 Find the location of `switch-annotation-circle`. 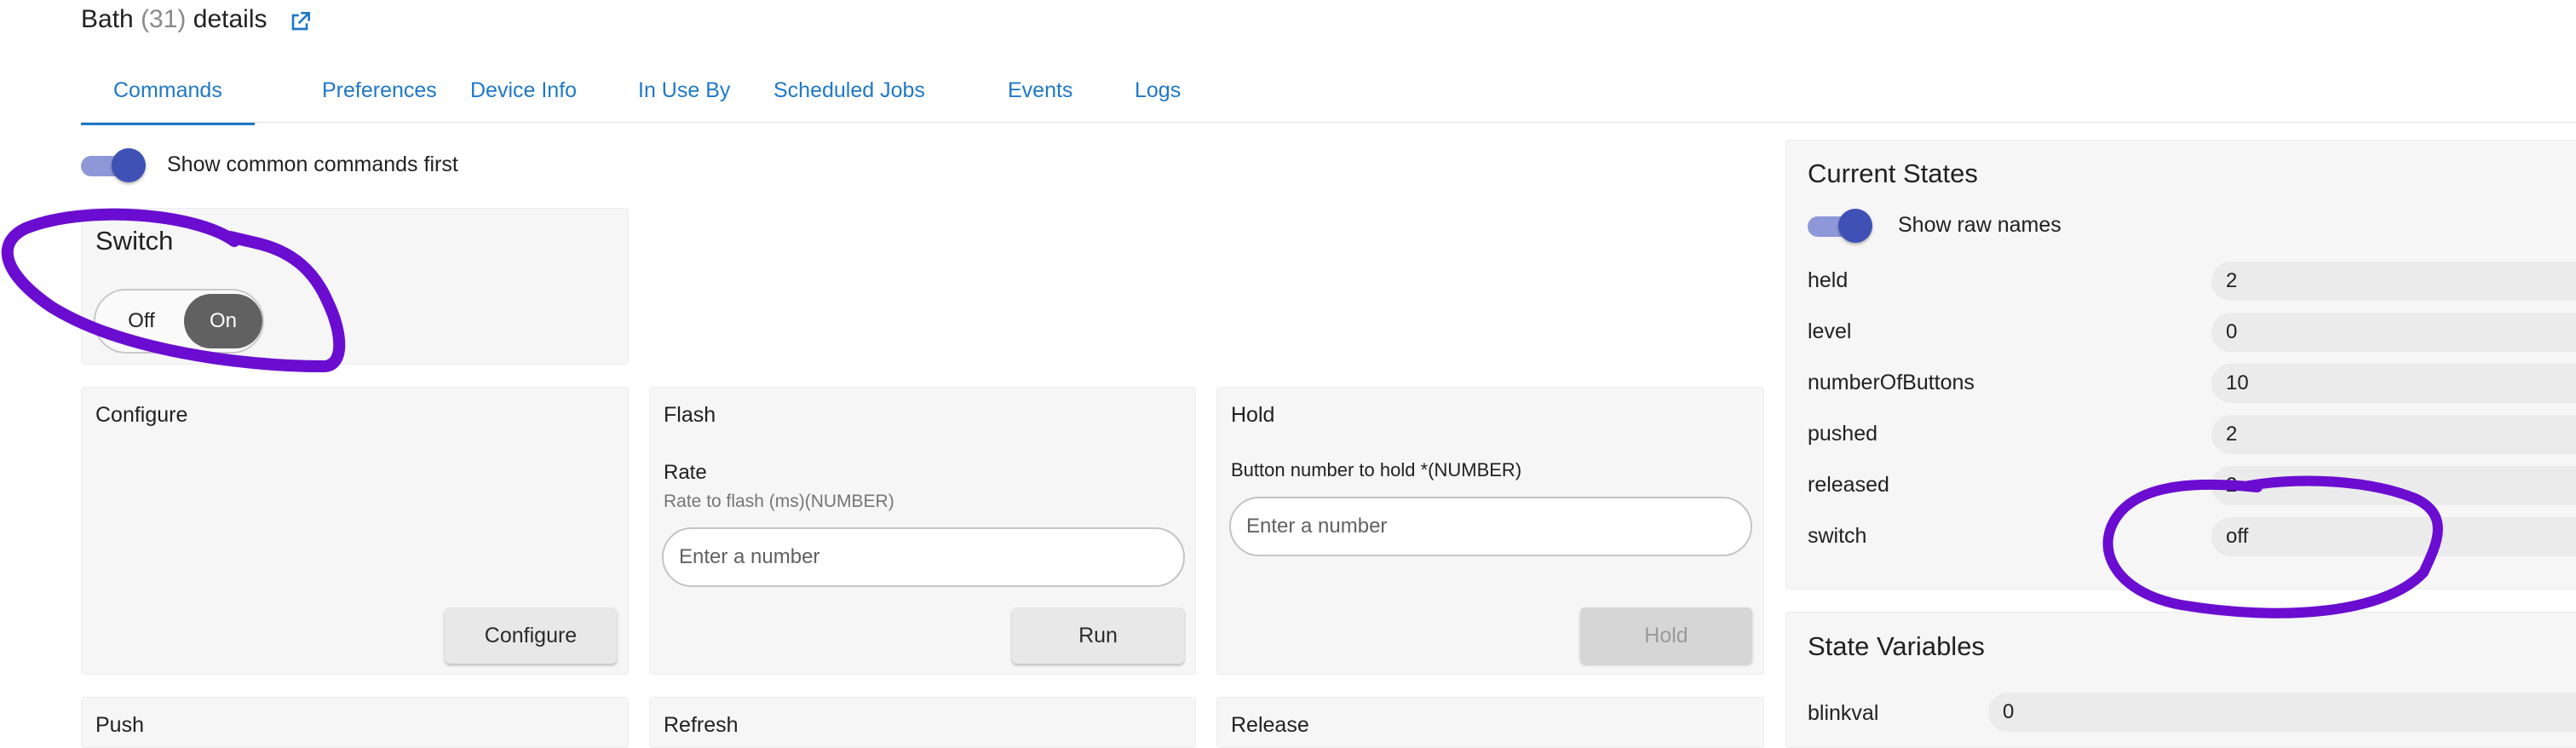

switch-annotation-circle is located at coordinates (174, 290).